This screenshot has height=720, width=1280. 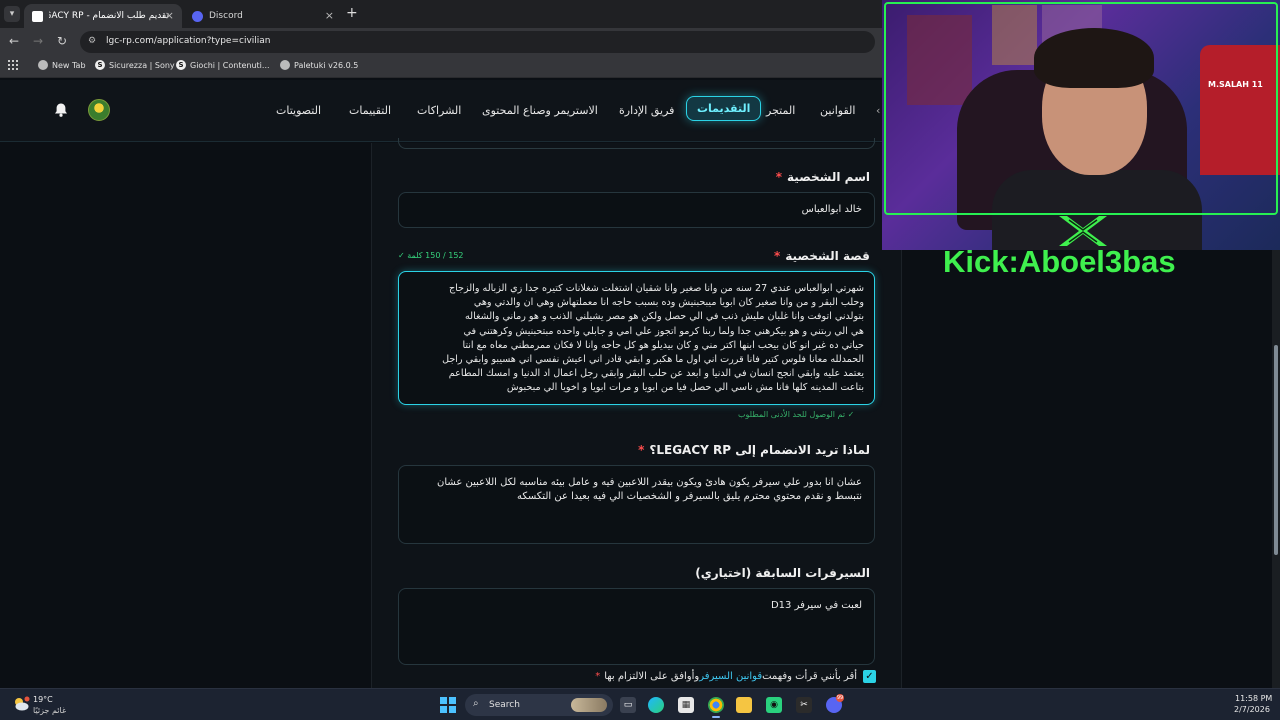 I want to click on bookmark-new-tab: New Tab, so click(x=62, y=65).